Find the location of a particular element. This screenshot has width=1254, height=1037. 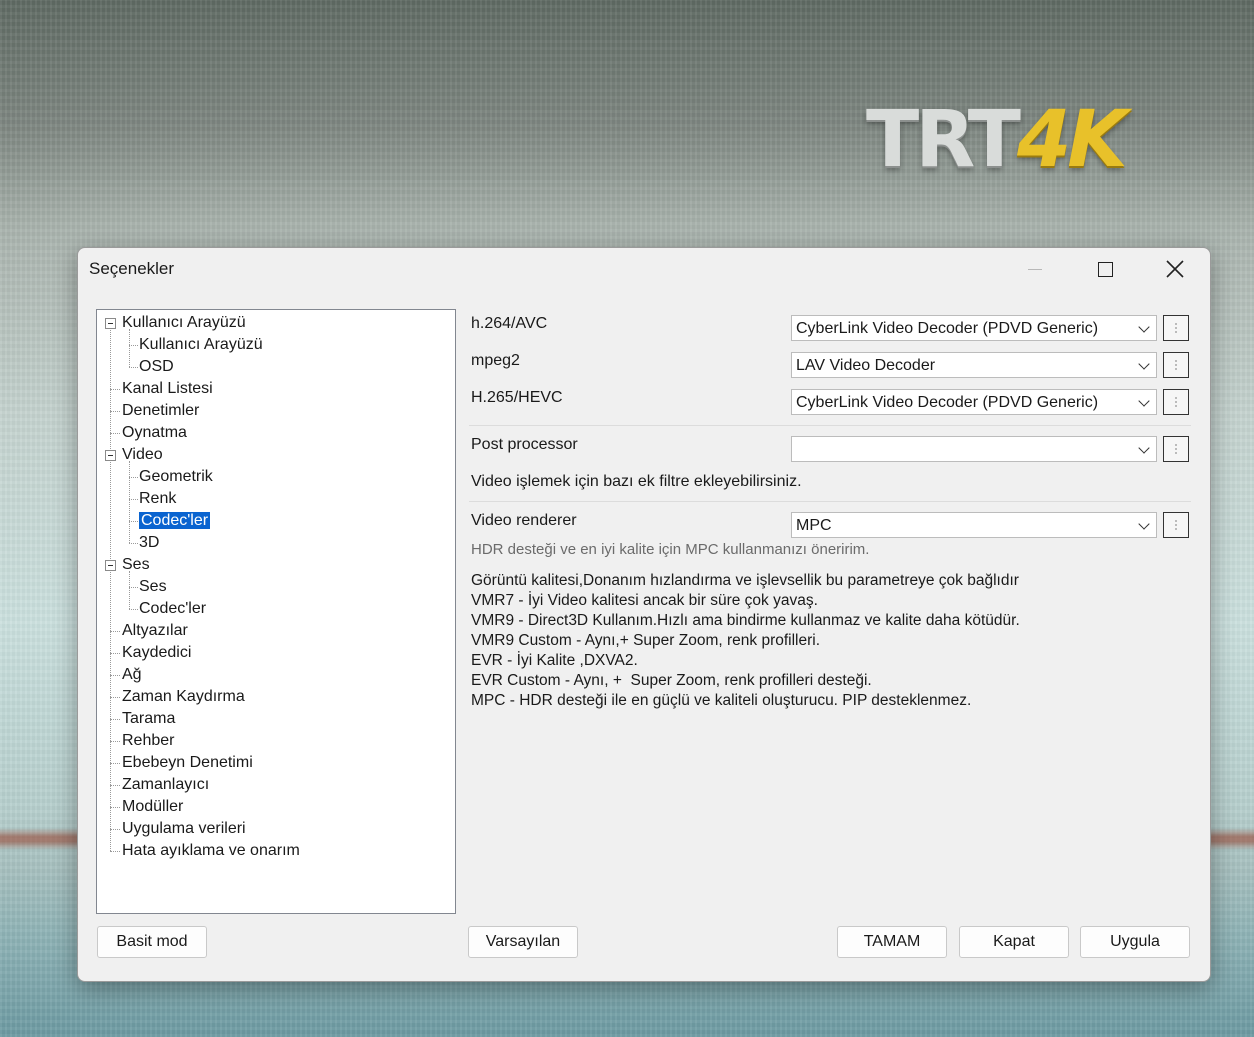

tree-item: Tarama is located at coordinates (148, 719).